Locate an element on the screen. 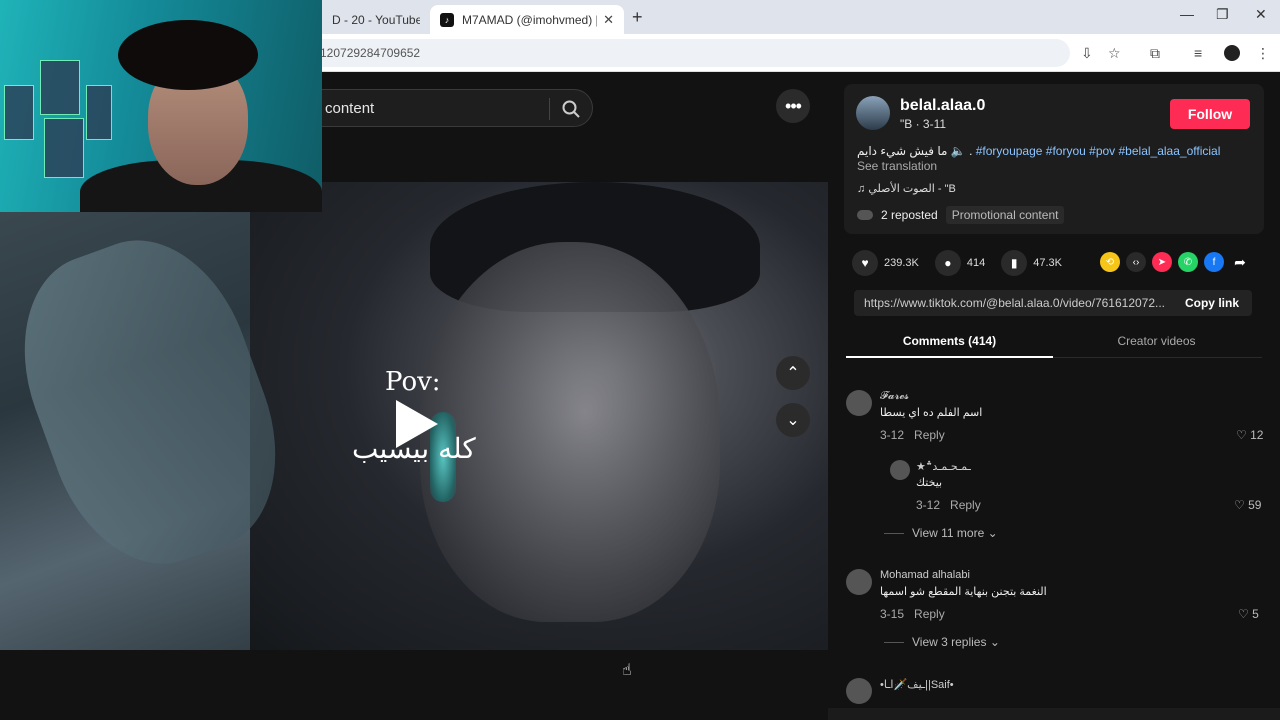 This screenshot has width=1280, height=720. like-button: ♥ 239.3K is located at coordinates (885, 263).